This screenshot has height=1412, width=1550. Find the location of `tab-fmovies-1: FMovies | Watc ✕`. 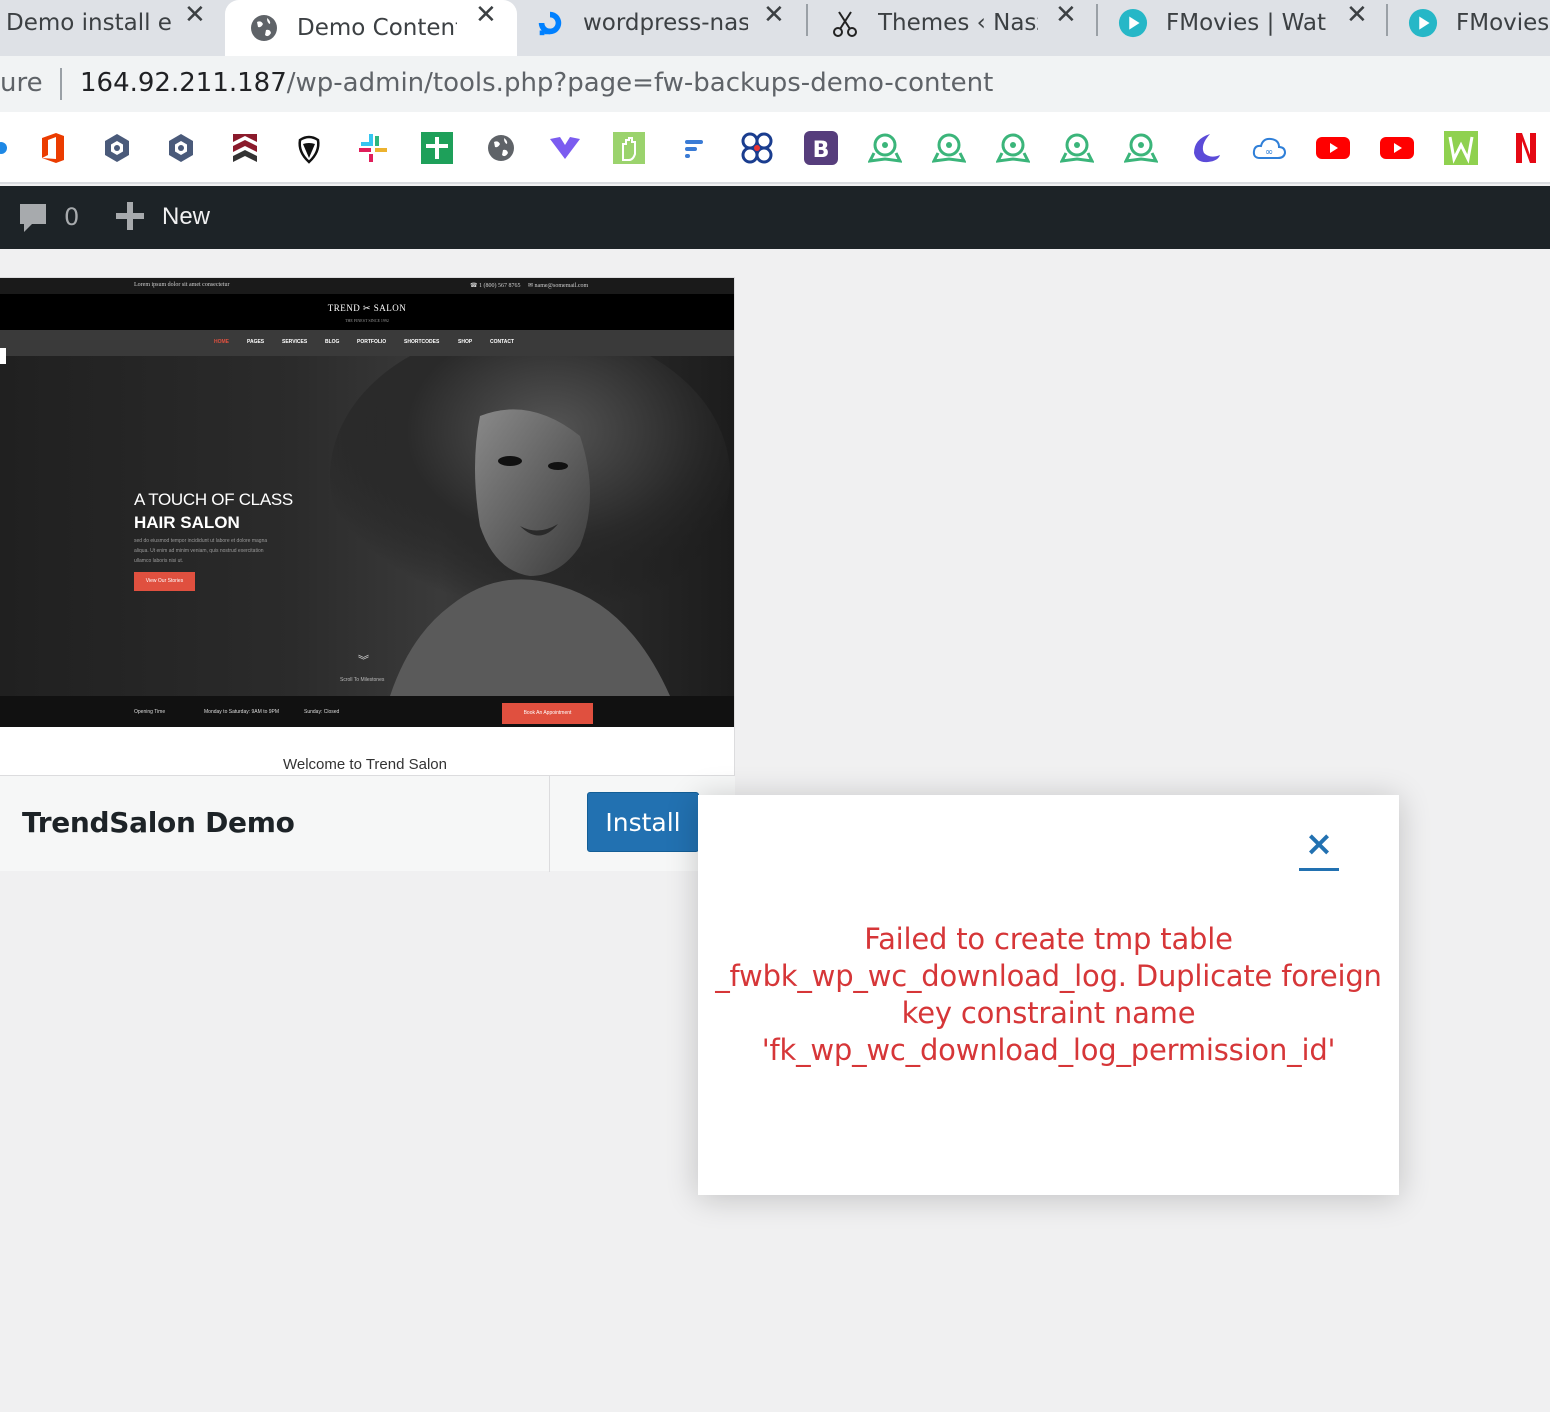

tab-fmovies-1: FMovies | Watc ✕ is located at coordinates (1250, 23).